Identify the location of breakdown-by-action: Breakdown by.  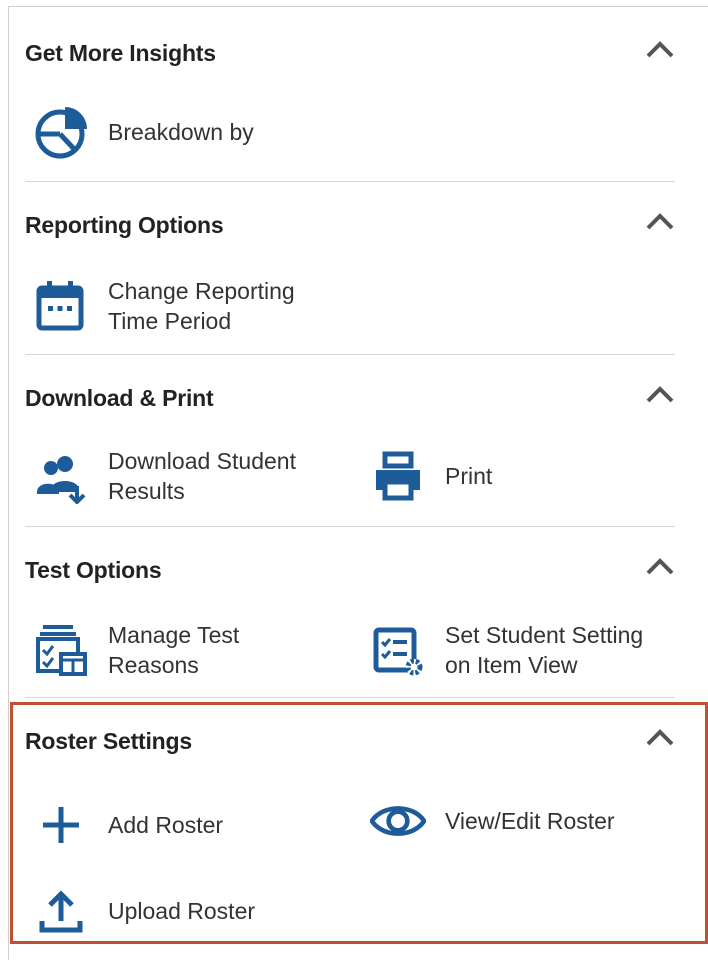
(143, 132).